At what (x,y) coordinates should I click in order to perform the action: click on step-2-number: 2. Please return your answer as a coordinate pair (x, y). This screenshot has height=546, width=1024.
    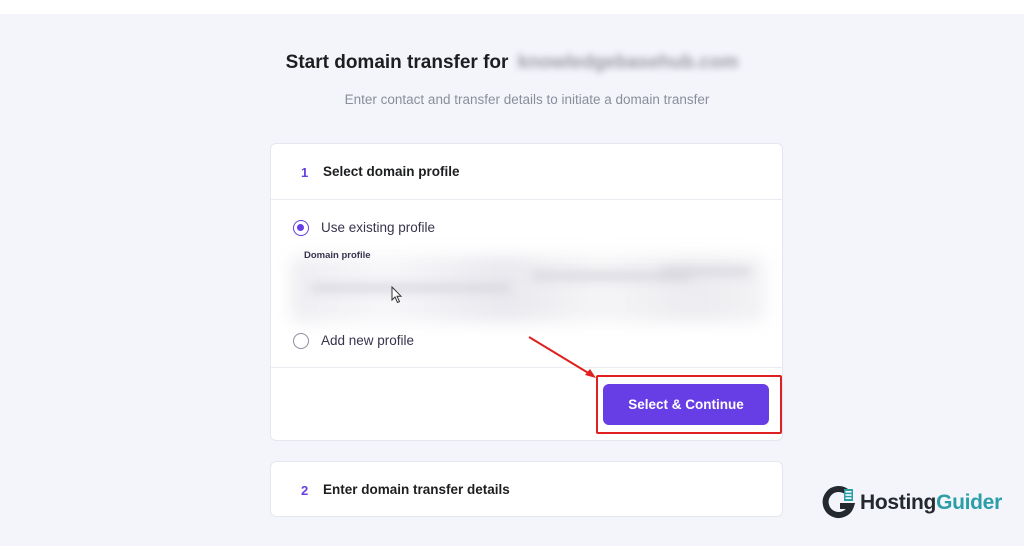
    Looking at the image, I should click on (305, 490).